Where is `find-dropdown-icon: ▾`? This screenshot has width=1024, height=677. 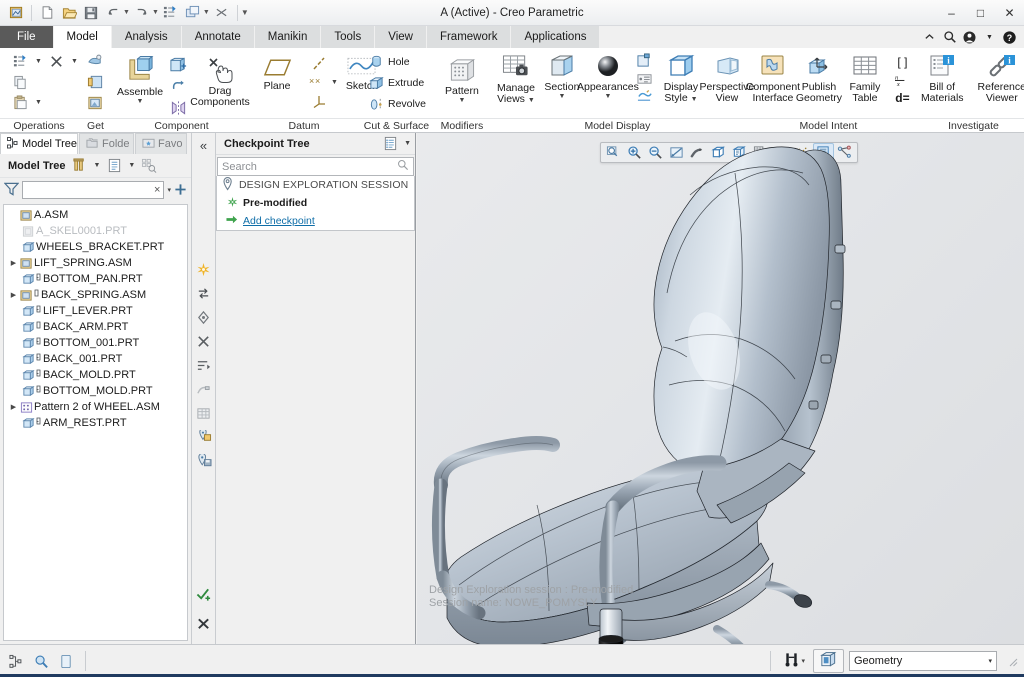
find-dropdown-icon: ▾ is located at coordinates (803, 661).